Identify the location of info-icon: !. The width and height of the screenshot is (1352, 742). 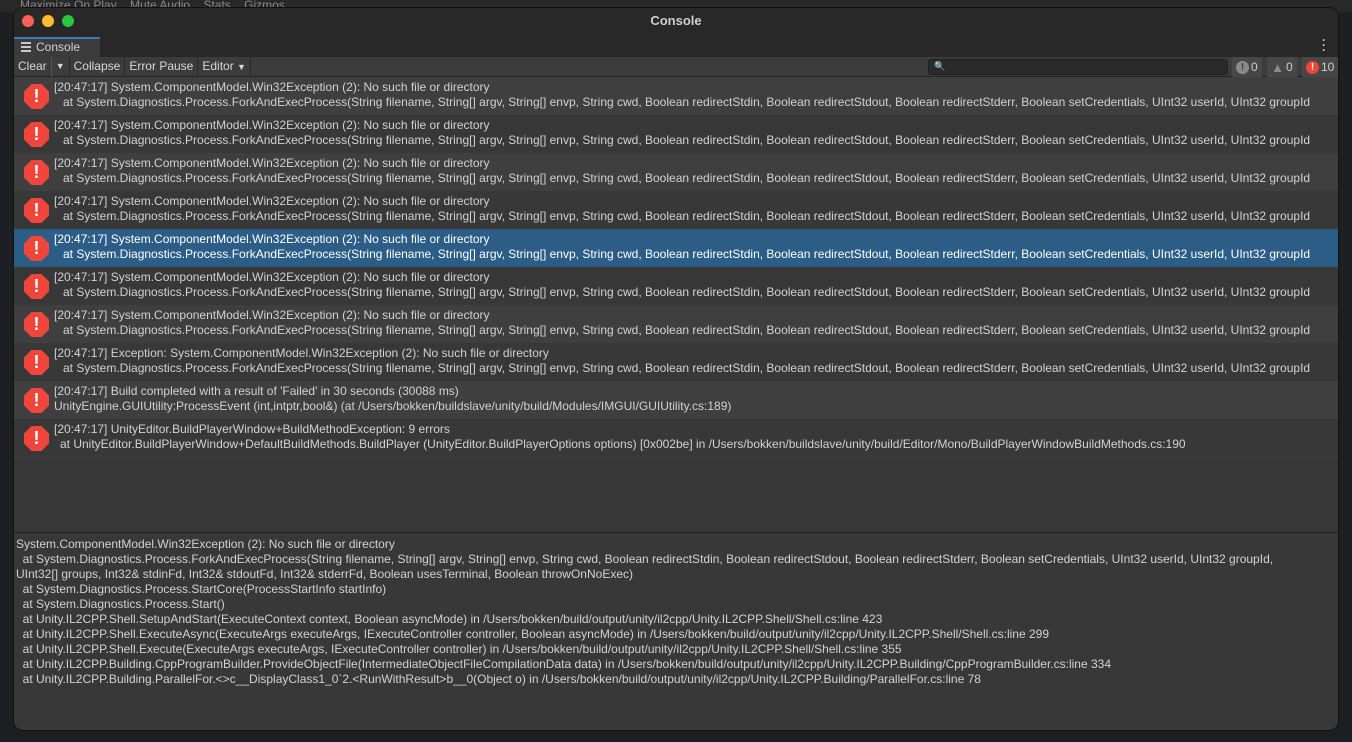
(1242, 67).